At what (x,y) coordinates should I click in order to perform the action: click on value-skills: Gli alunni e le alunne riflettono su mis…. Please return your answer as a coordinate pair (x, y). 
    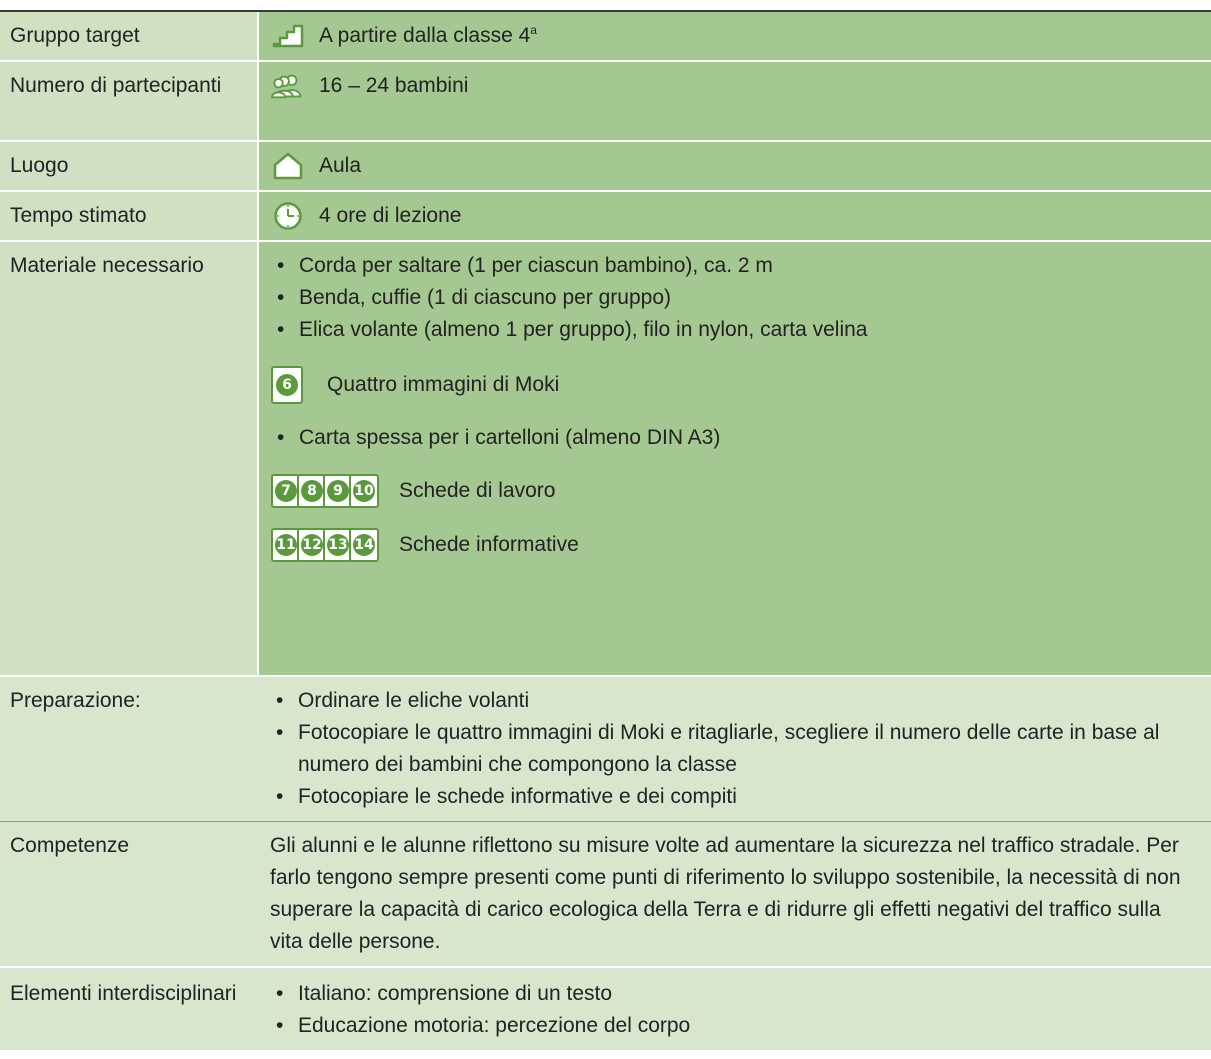
    Looking at the image, I should click on (734, 894).